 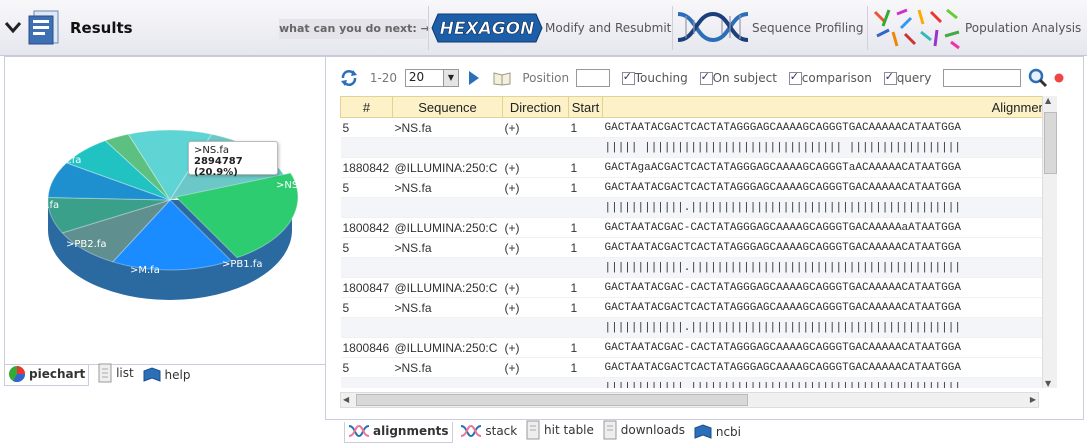 What do you see at coordinates (366, 167) in the screenshot?
I see `row-number: 1880842` at bounding box center [366, 167].